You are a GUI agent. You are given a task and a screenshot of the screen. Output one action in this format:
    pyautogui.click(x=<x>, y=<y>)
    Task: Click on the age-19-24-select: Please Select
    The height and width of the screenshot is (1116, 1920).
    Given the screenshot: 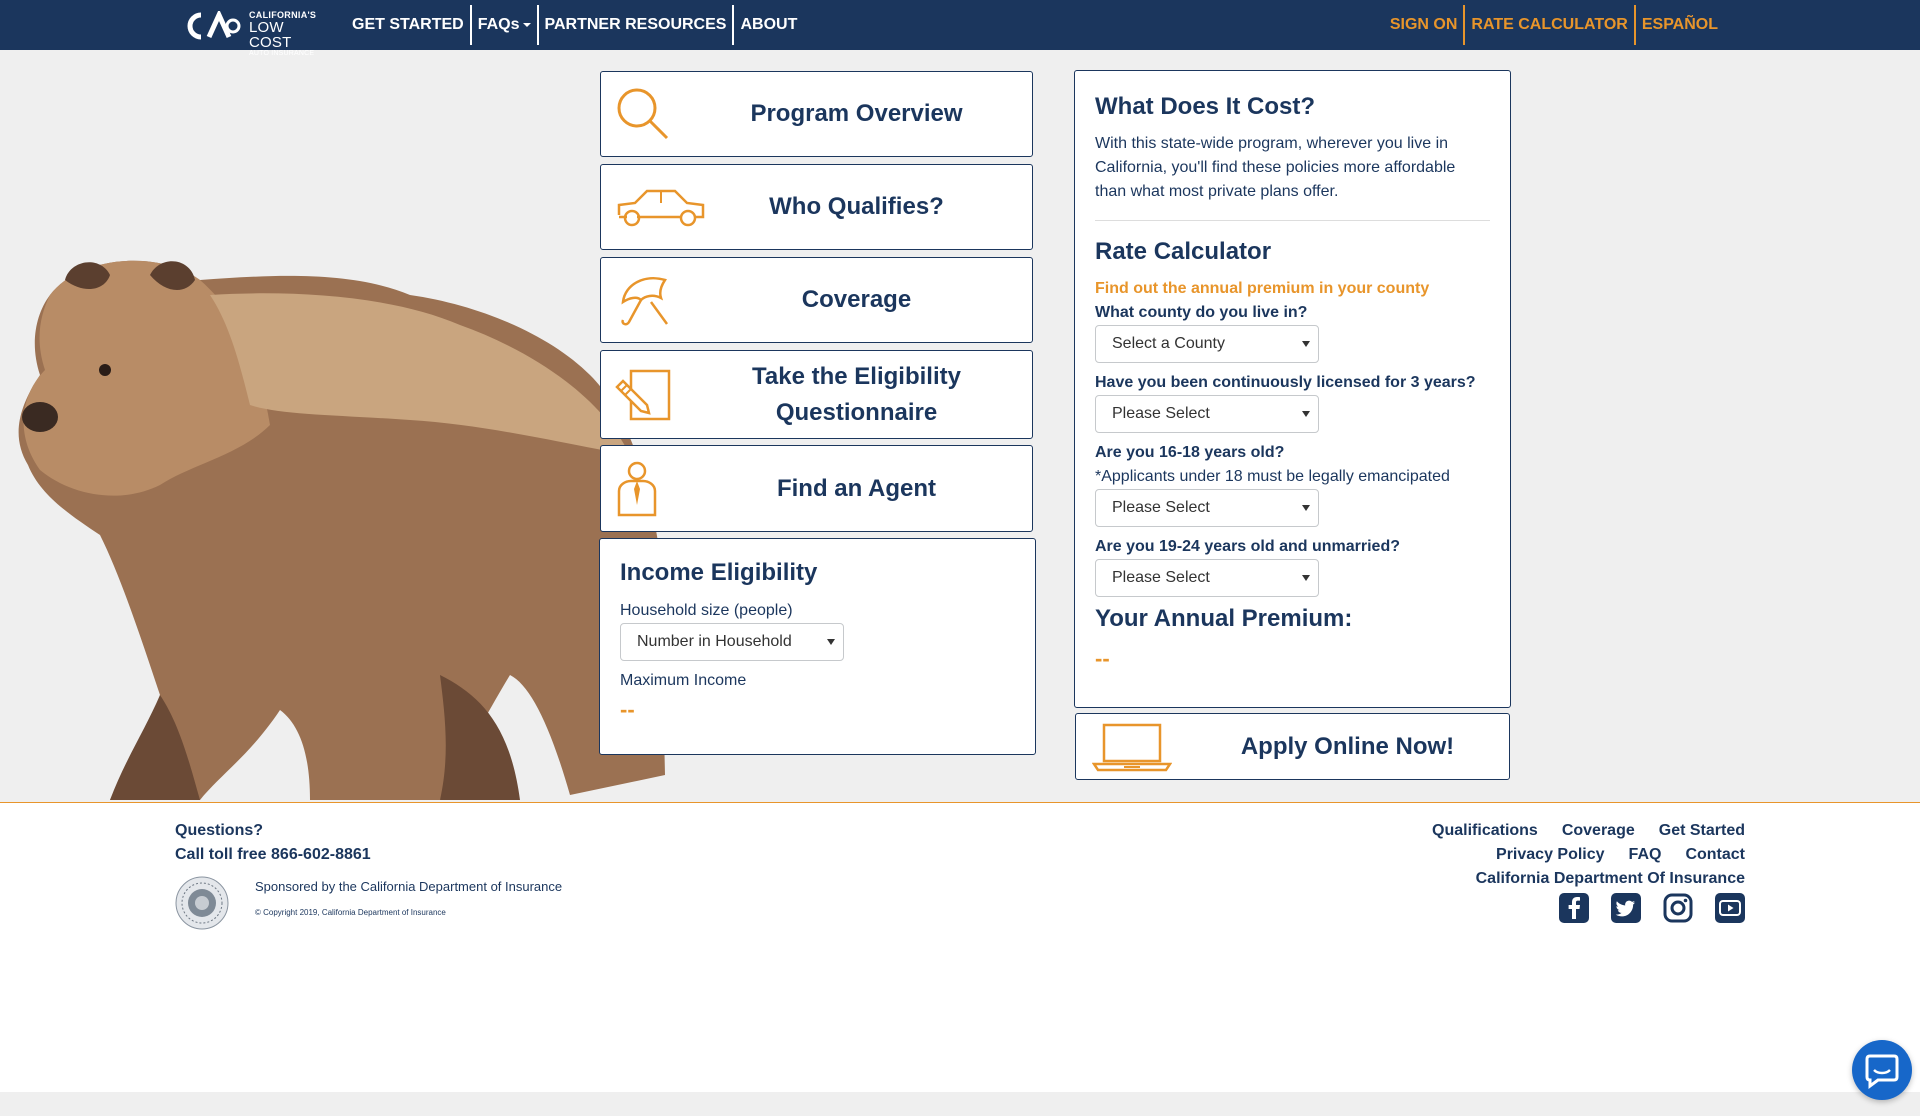 What is the action you would take?
    pyautogui.click(x=1207, y=578)
    